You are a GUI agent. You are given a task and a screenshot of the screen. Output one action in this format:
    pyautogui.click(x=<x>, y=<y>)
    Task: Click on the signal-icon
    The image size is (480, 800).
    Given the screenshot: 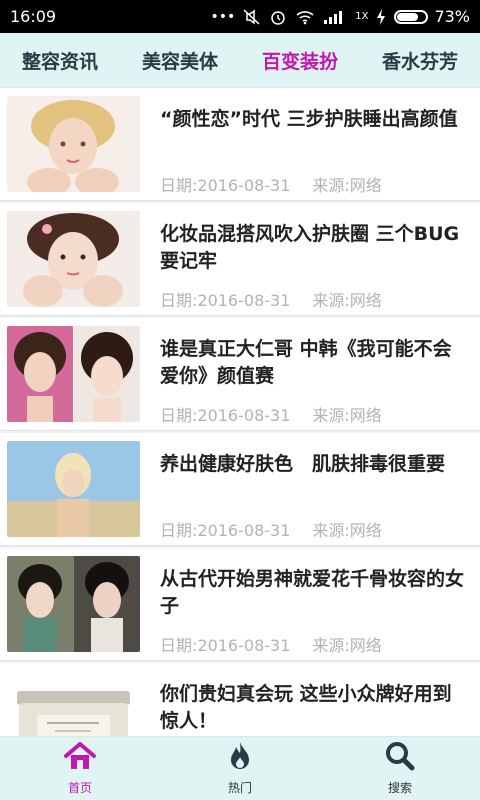 What is the action you would take?
    pyautogui.click(x=335, y=17)
    